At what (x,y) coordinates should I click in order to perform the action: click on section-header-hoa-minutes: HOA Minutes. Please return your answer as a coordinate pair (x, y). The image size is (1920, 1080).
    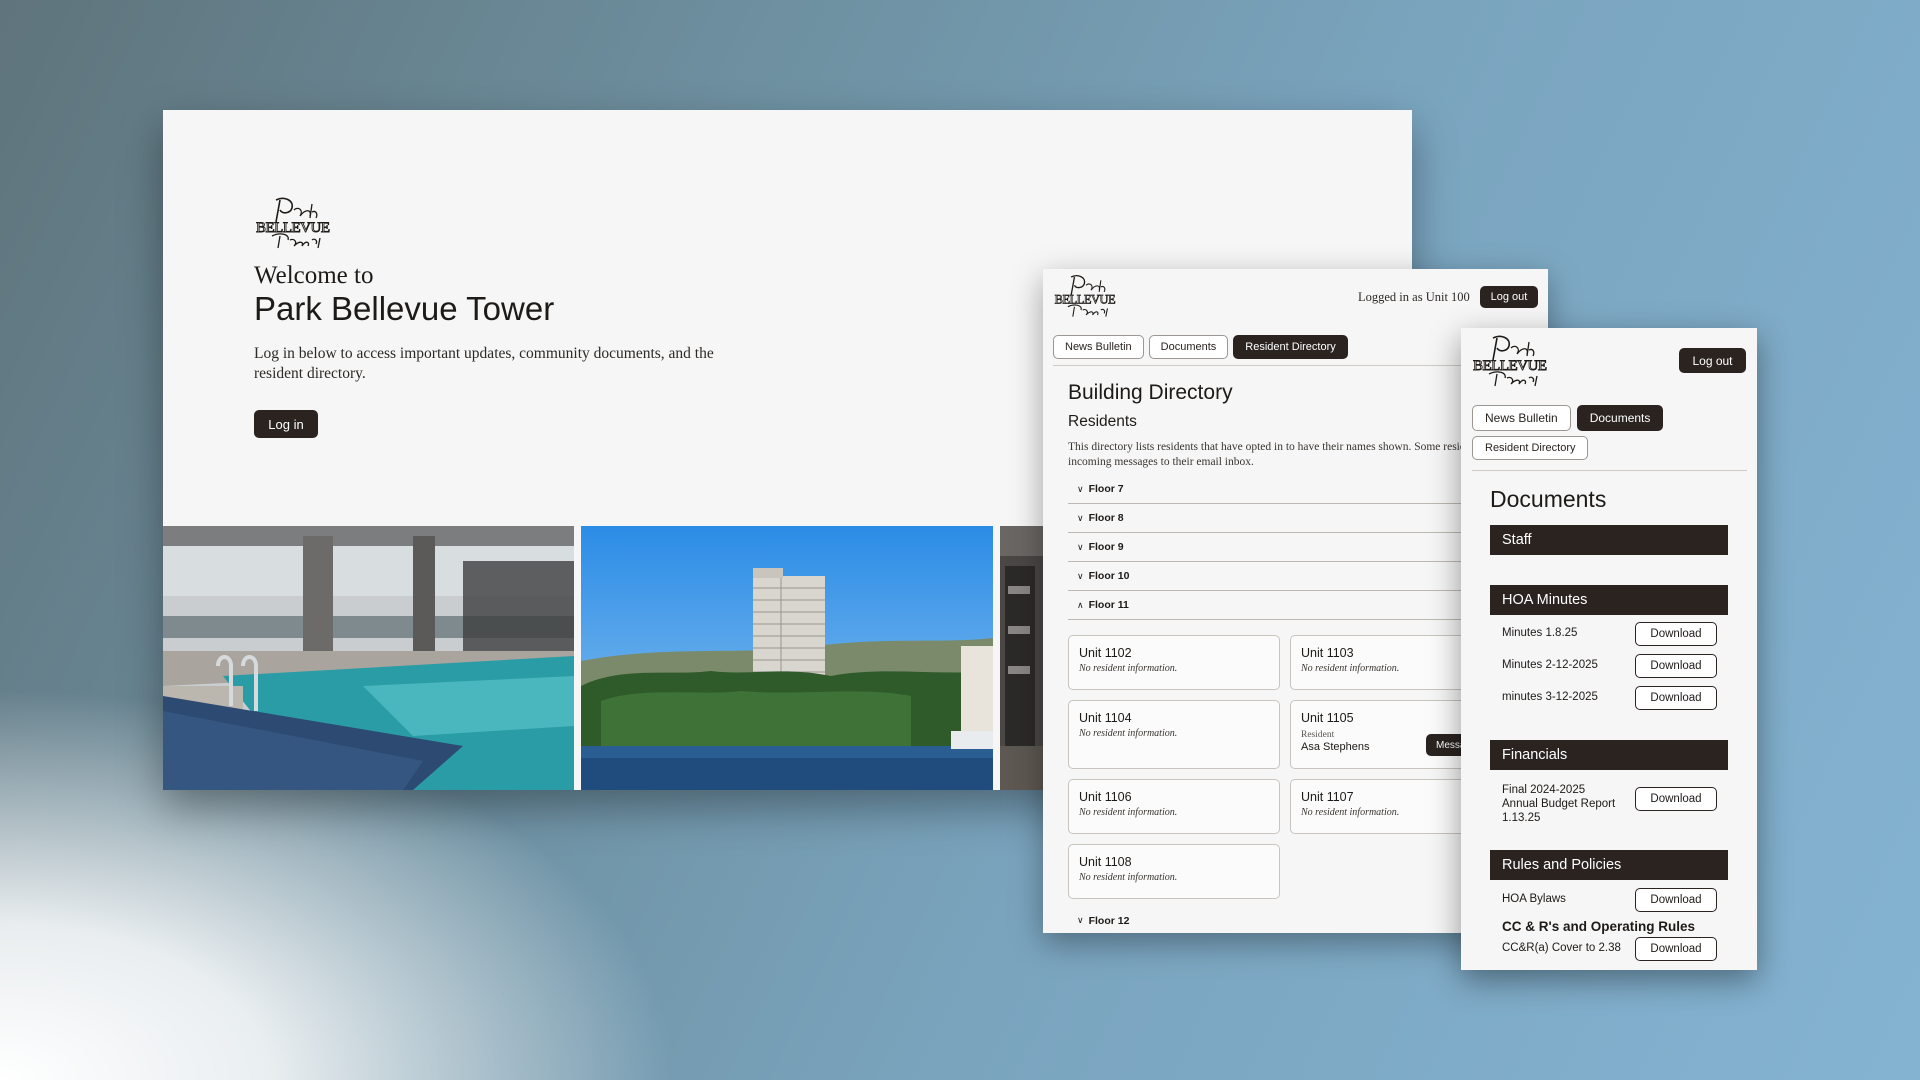
    Looking at the image, I should click on (1609, 600).